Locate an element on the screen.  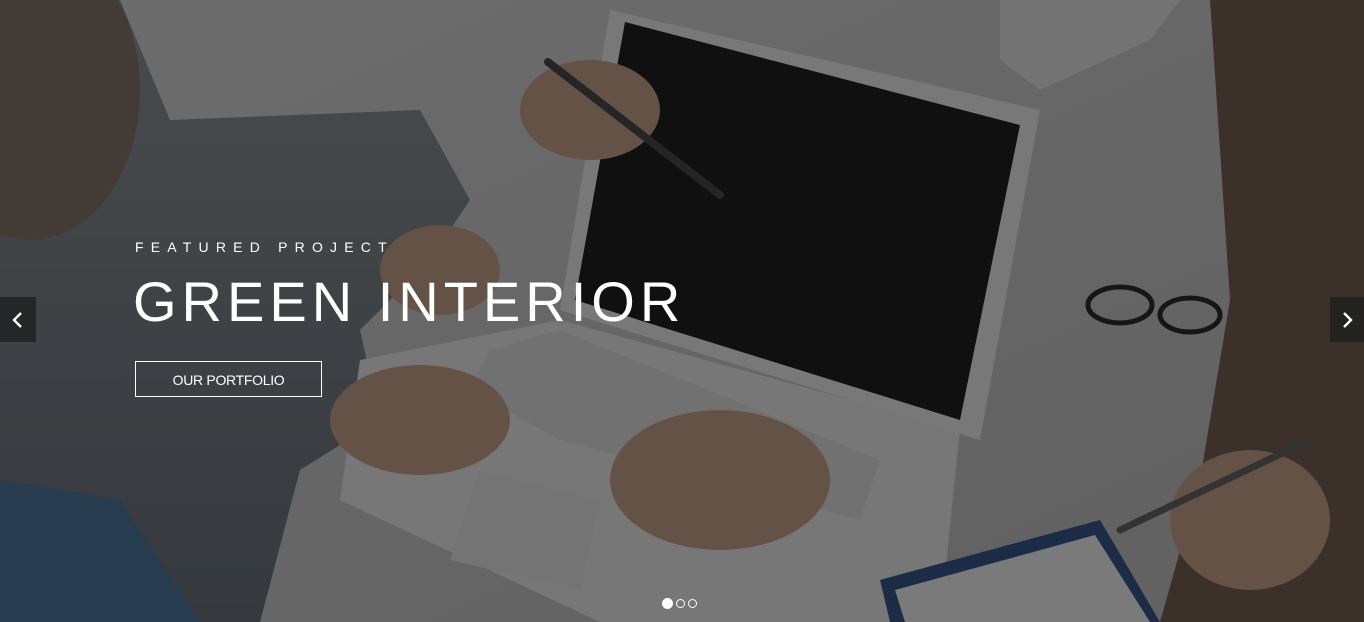
slider-pagination is located at coordinates (679, 603).